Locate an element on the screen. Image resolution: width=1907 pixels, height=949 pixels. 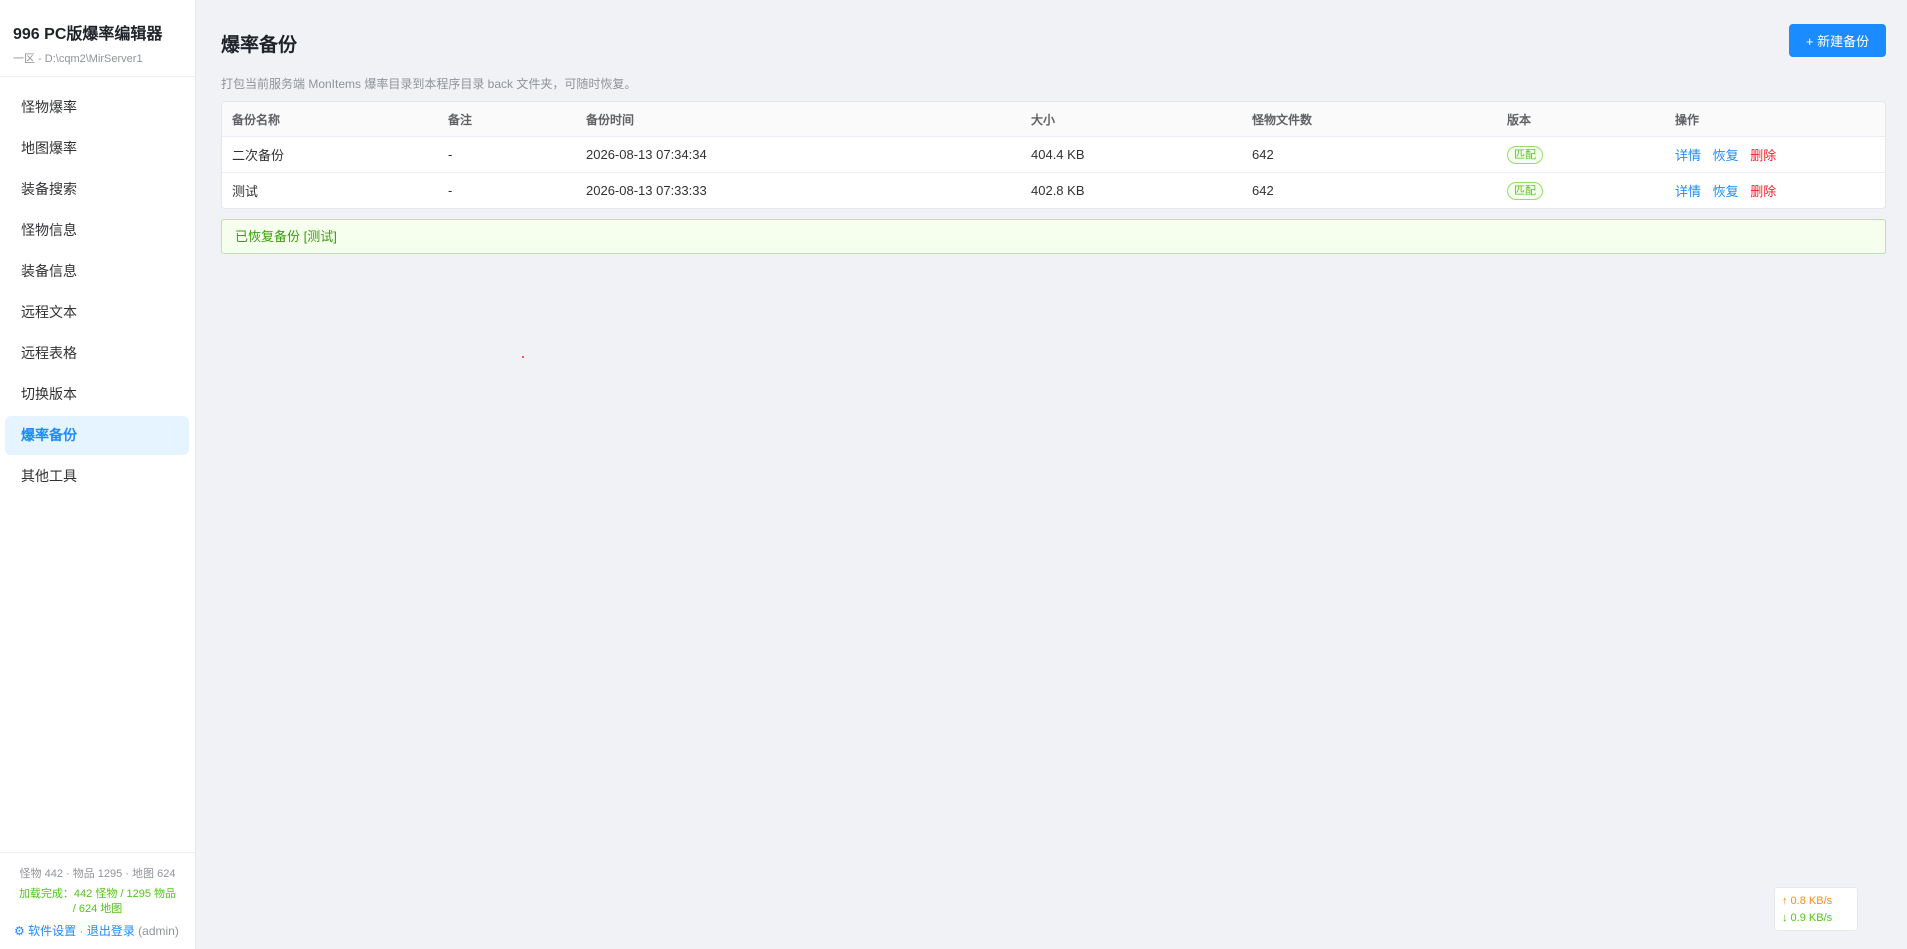
backup-name: 测试 is located at coordinates (245, 191).